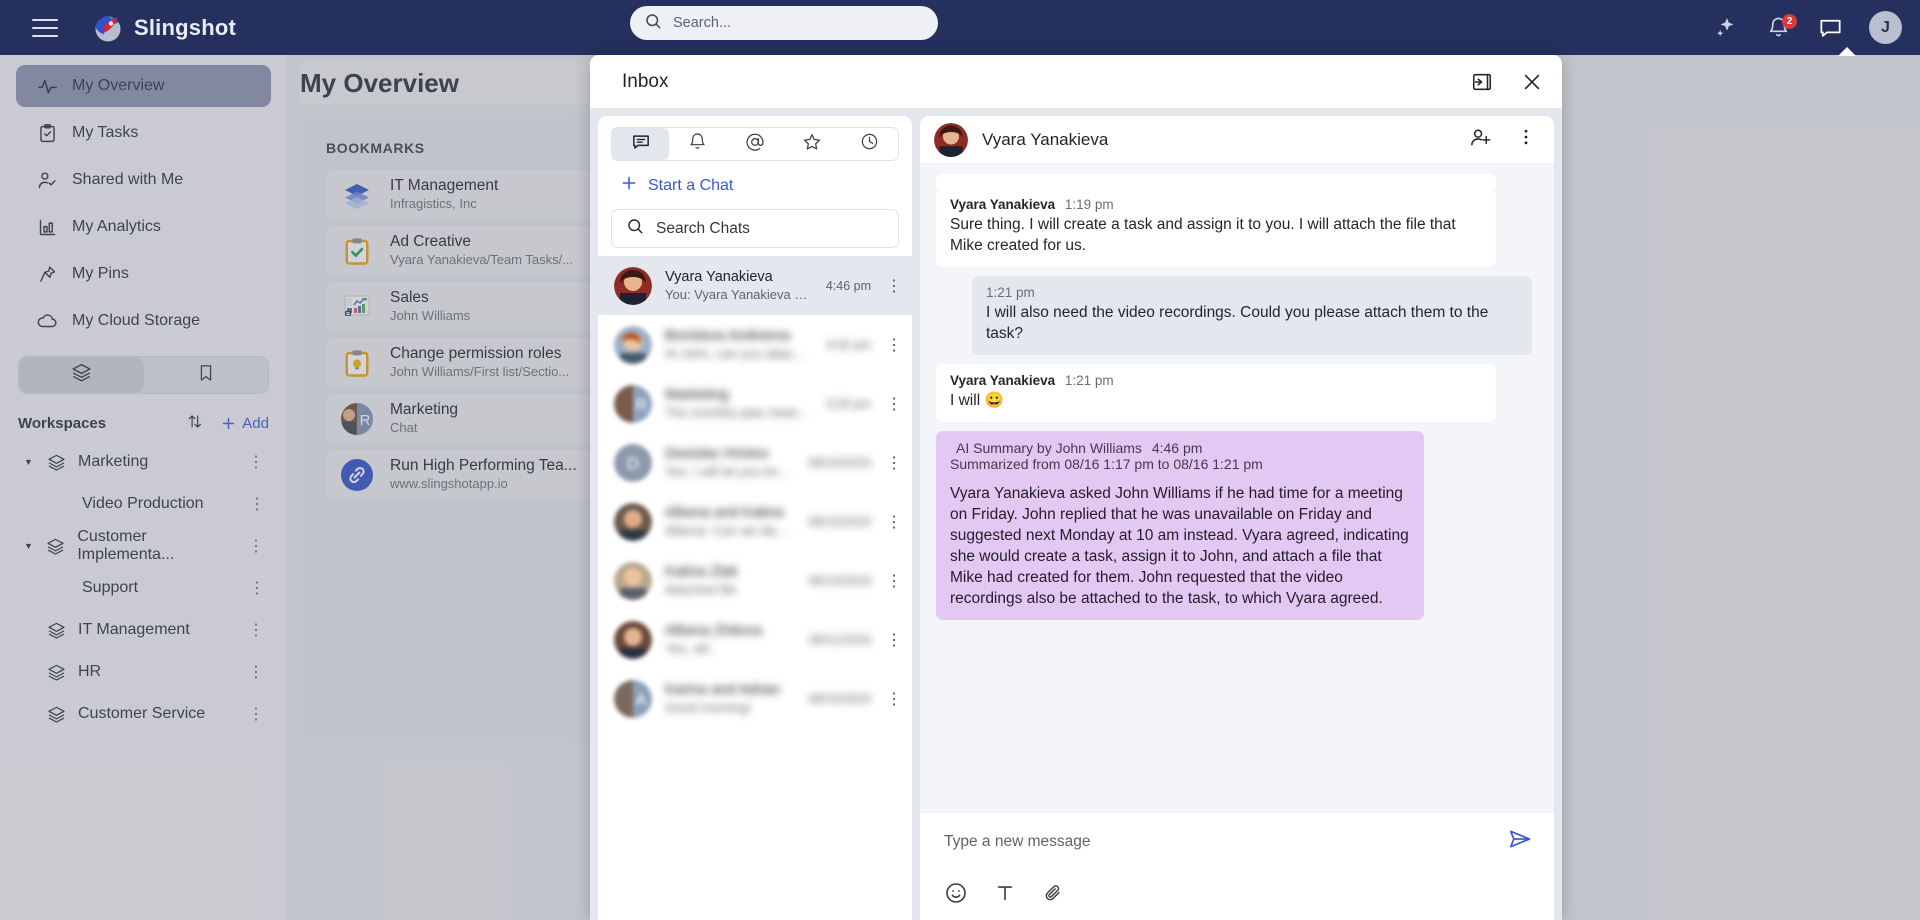 The height and width of the screenshot is (920, 1920). What do you see at coordinates (1053, 893) in the screenshot?
I see `attachment-icon` at bounding box center [1053, 893].